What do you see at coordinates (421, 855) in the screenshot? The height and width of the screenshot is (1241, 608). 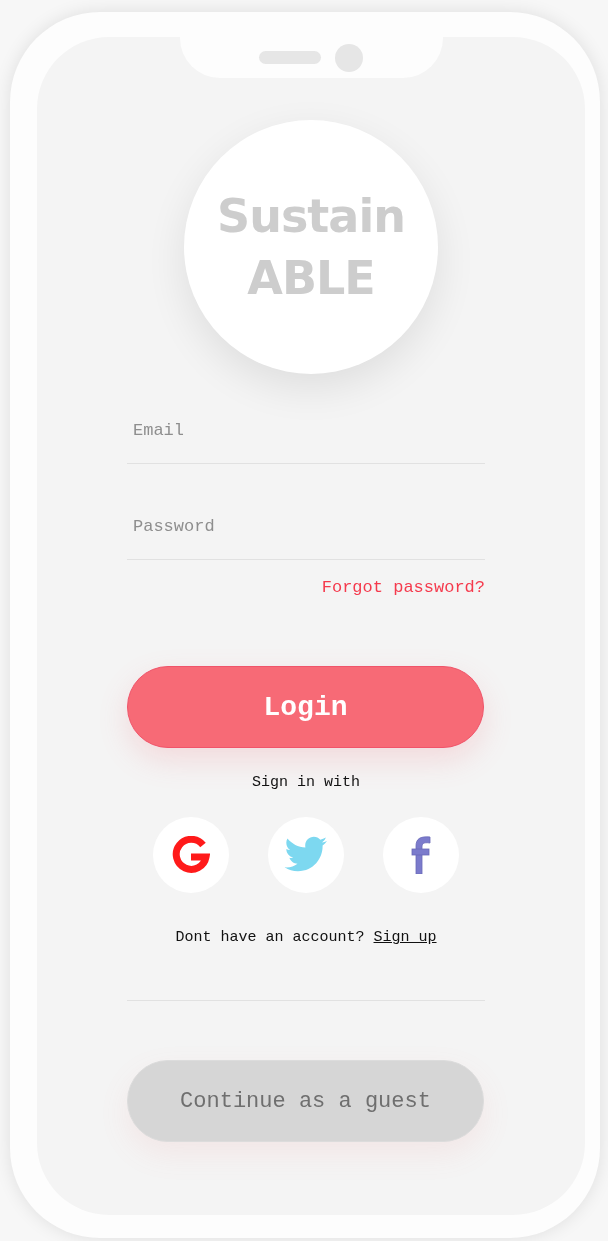 I see `f-icon` at bounding box center [421, 855].